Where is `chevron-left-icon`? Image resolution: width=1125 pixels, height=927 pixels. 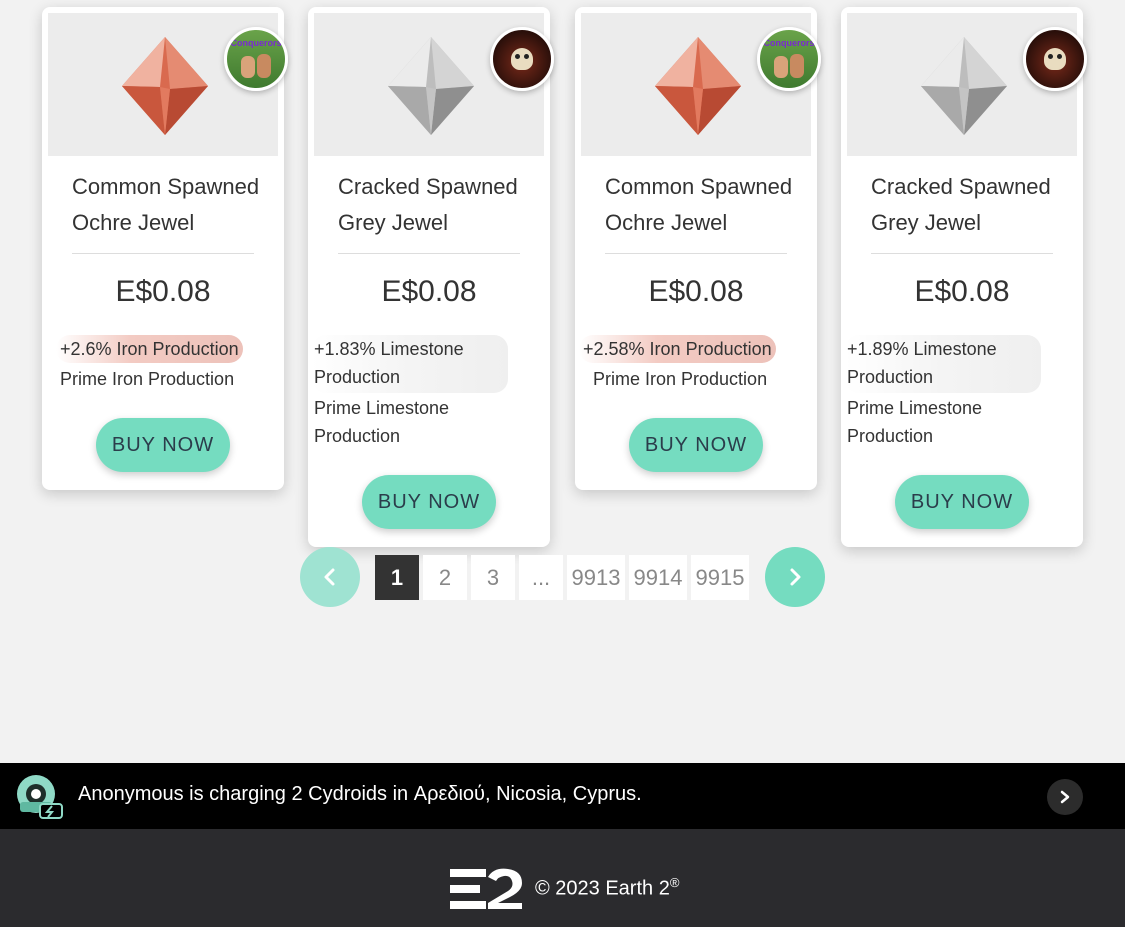
chevron-left-icon is located at coordinates (329, 577).